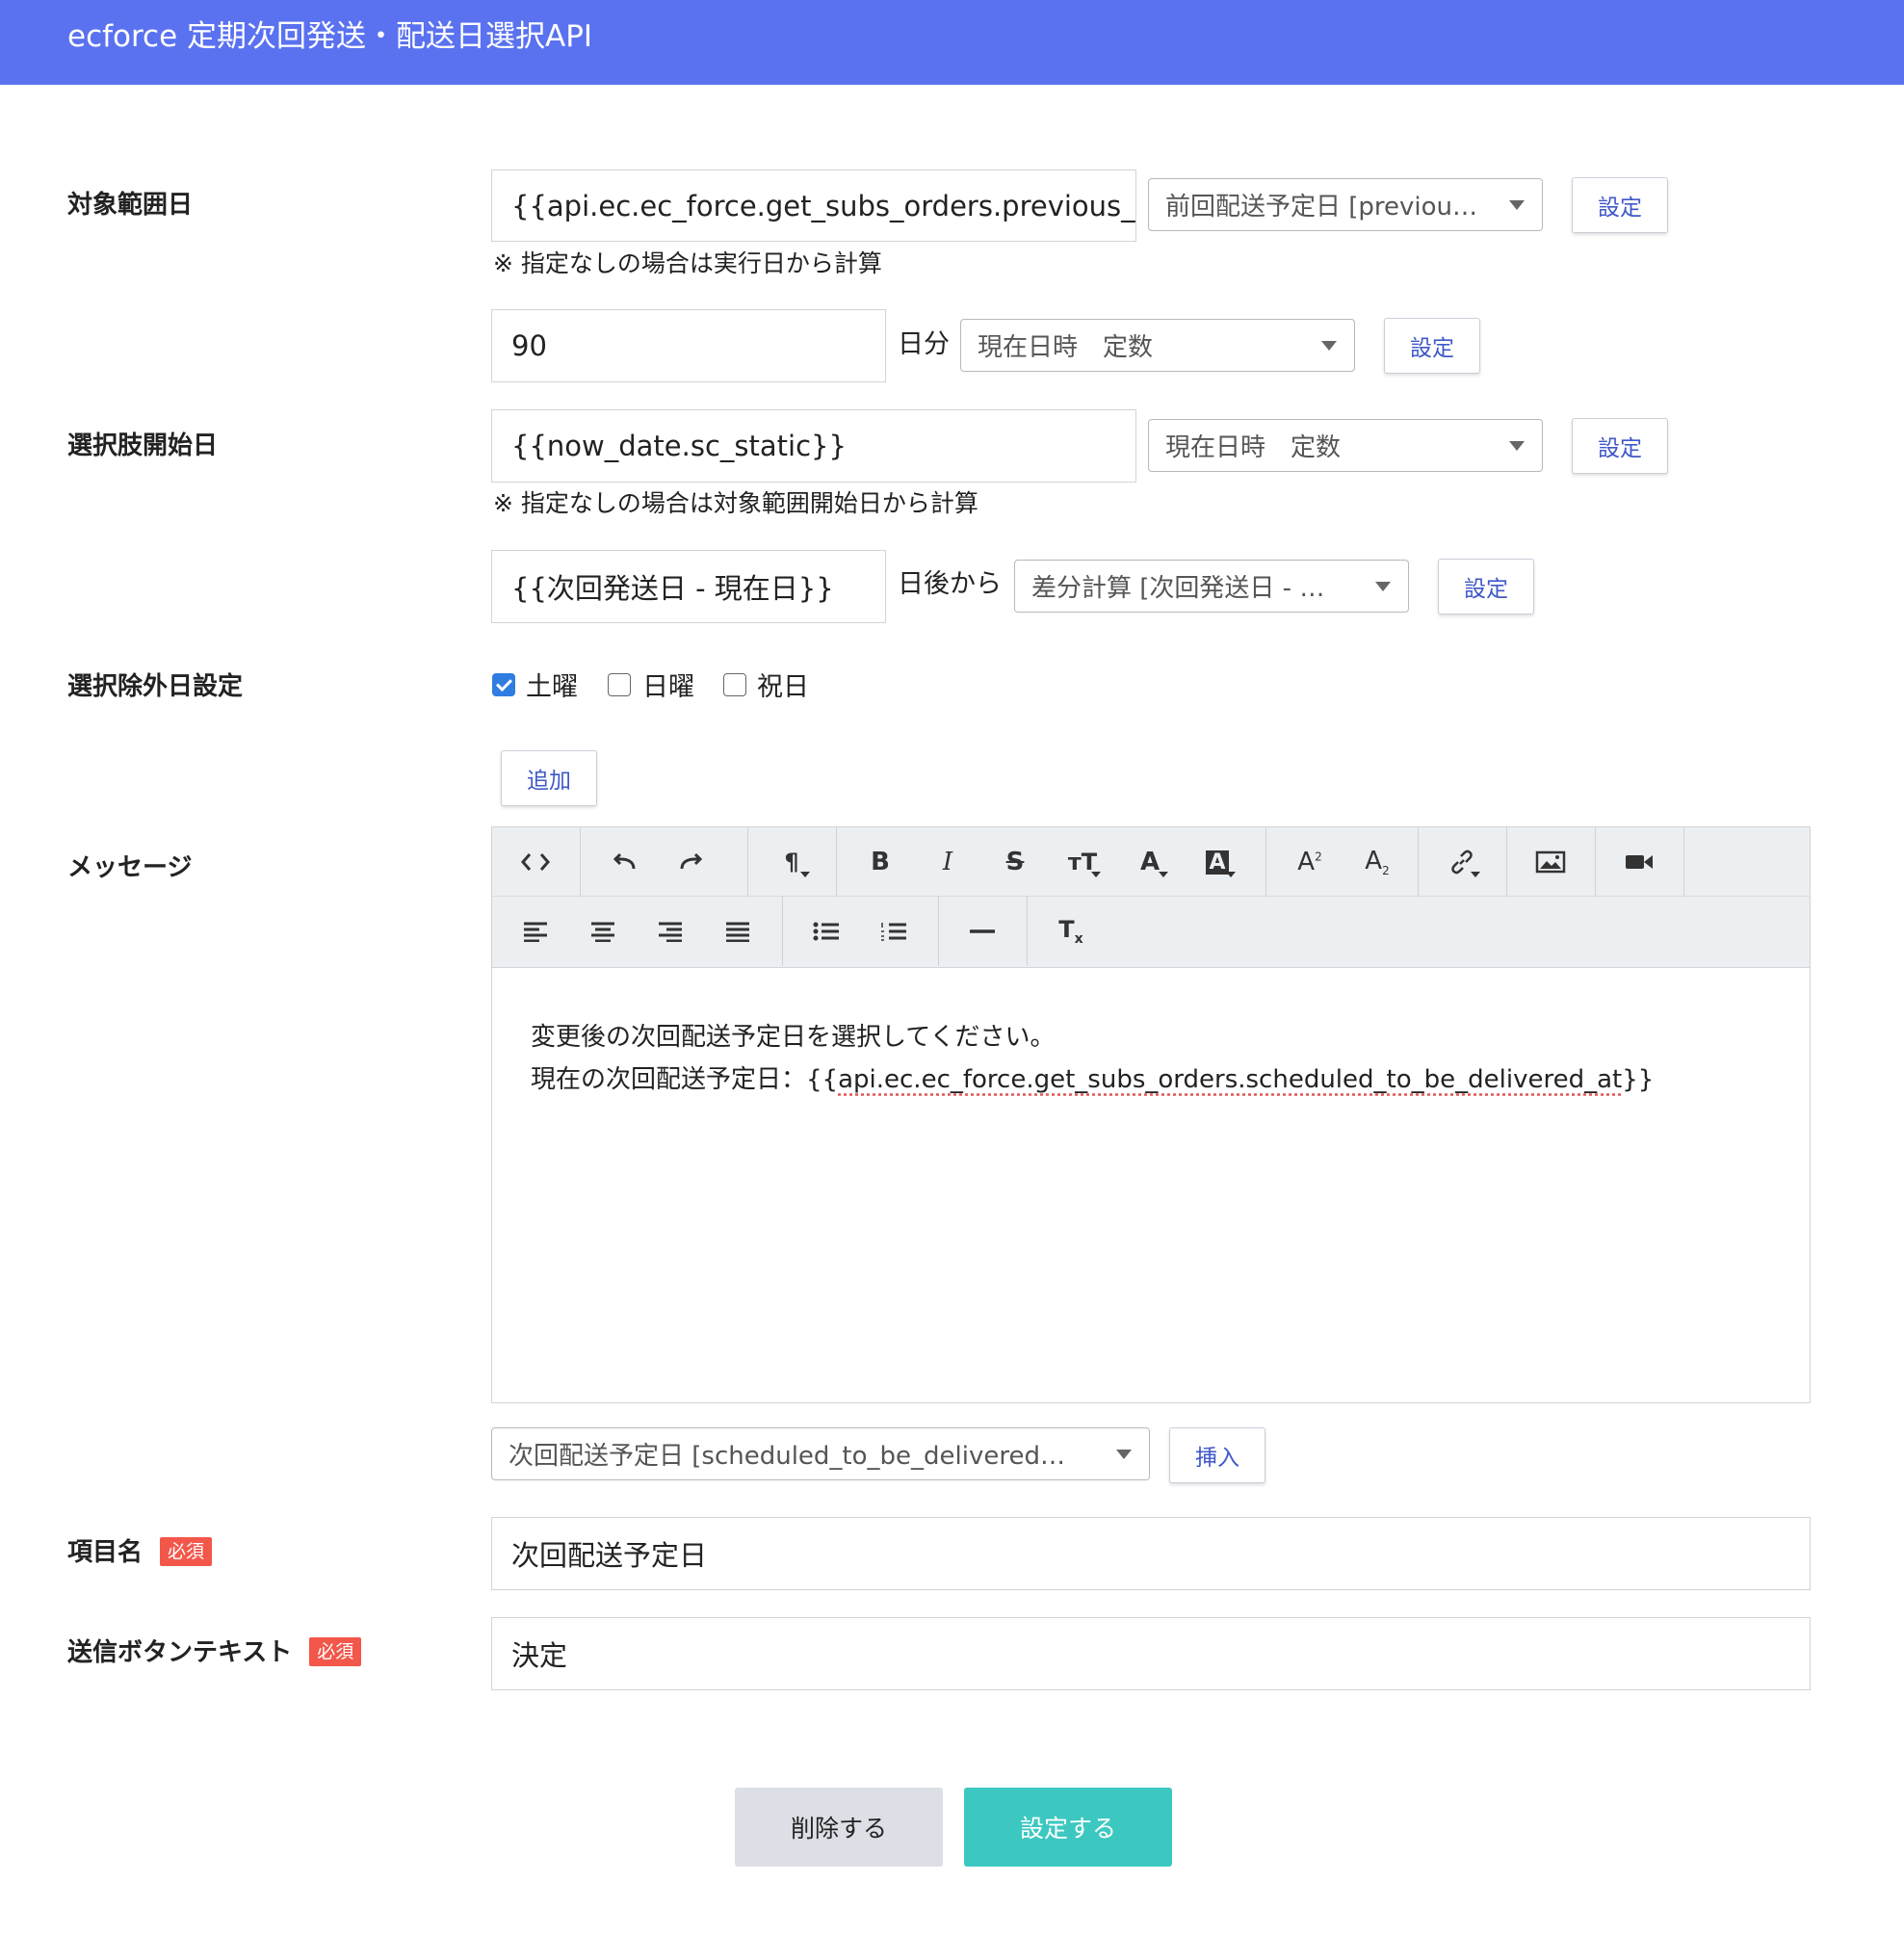  Describe the element at coordinates (603, 932) in the screenshot. I see `align-center-icon` at that location.